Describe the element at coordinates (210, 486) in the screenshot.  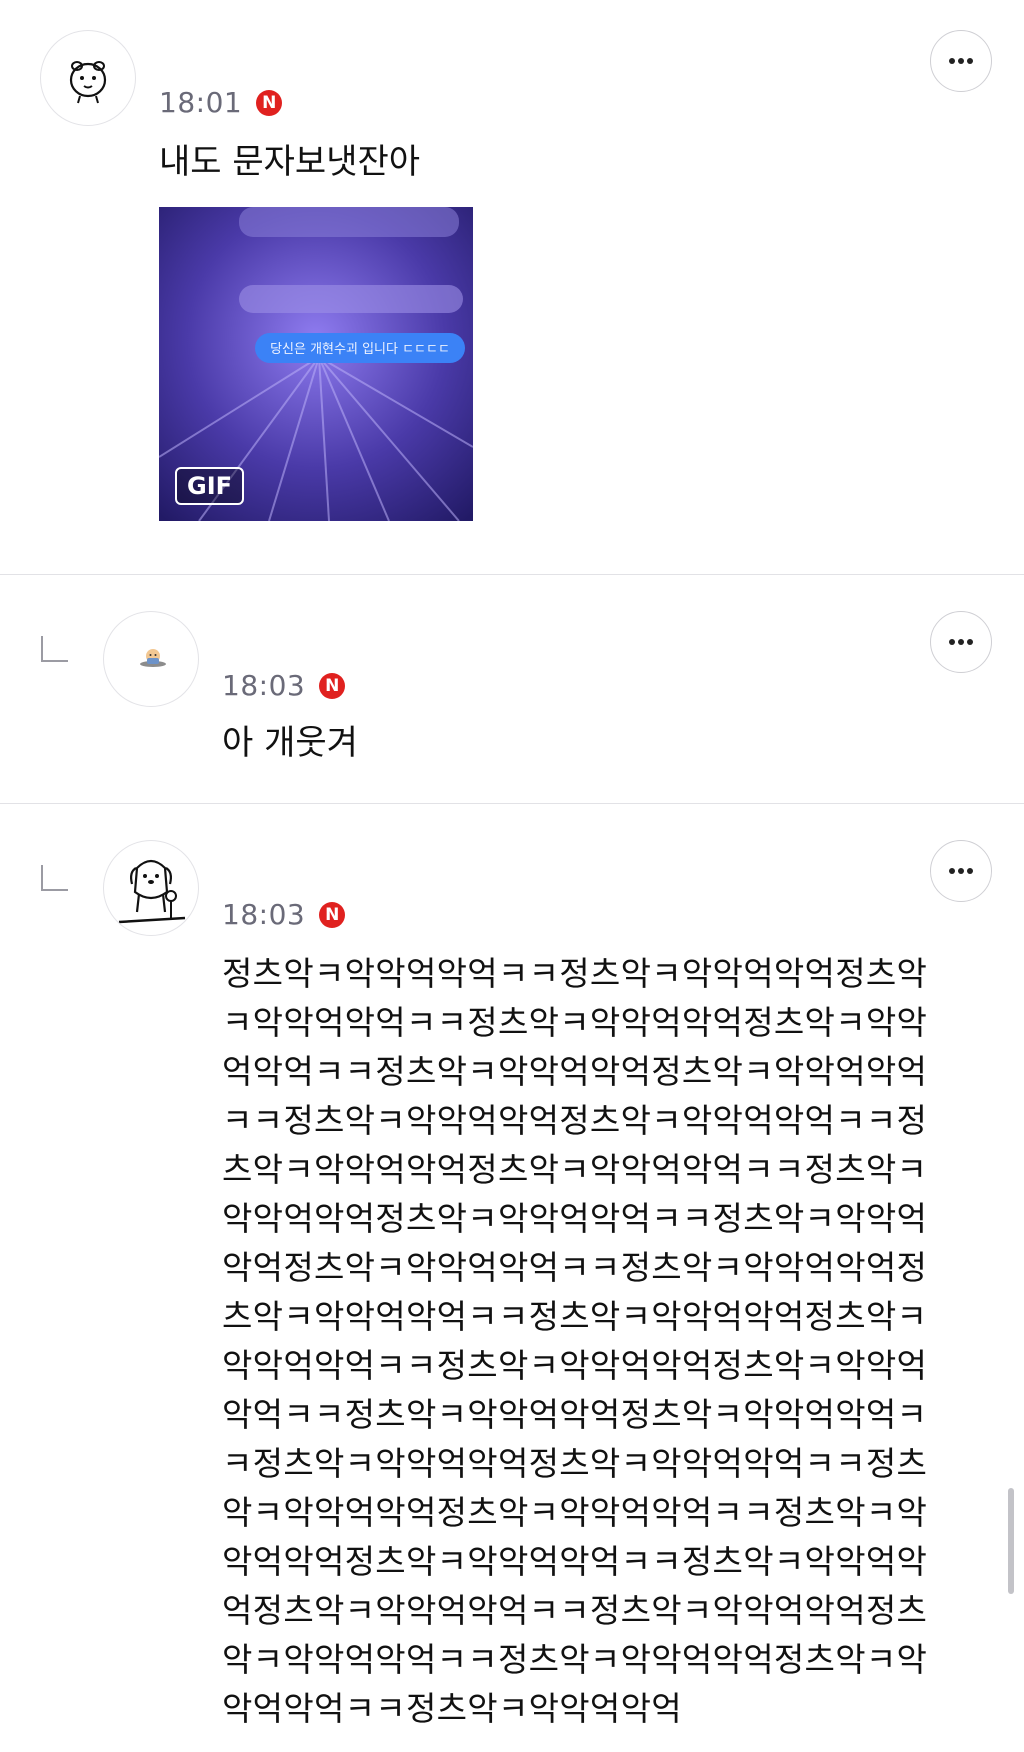
I see `gif-badge: GIF` at that location.